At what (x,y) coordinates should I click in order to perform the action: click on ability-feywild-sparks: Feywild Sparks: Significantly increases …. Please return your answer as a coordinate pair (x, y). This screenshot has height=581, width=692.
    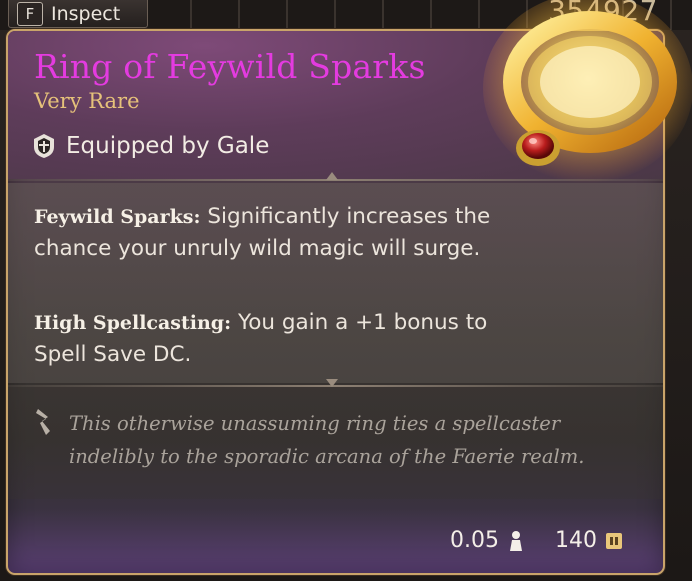
    Looking at the image, I should click on (274, 232).